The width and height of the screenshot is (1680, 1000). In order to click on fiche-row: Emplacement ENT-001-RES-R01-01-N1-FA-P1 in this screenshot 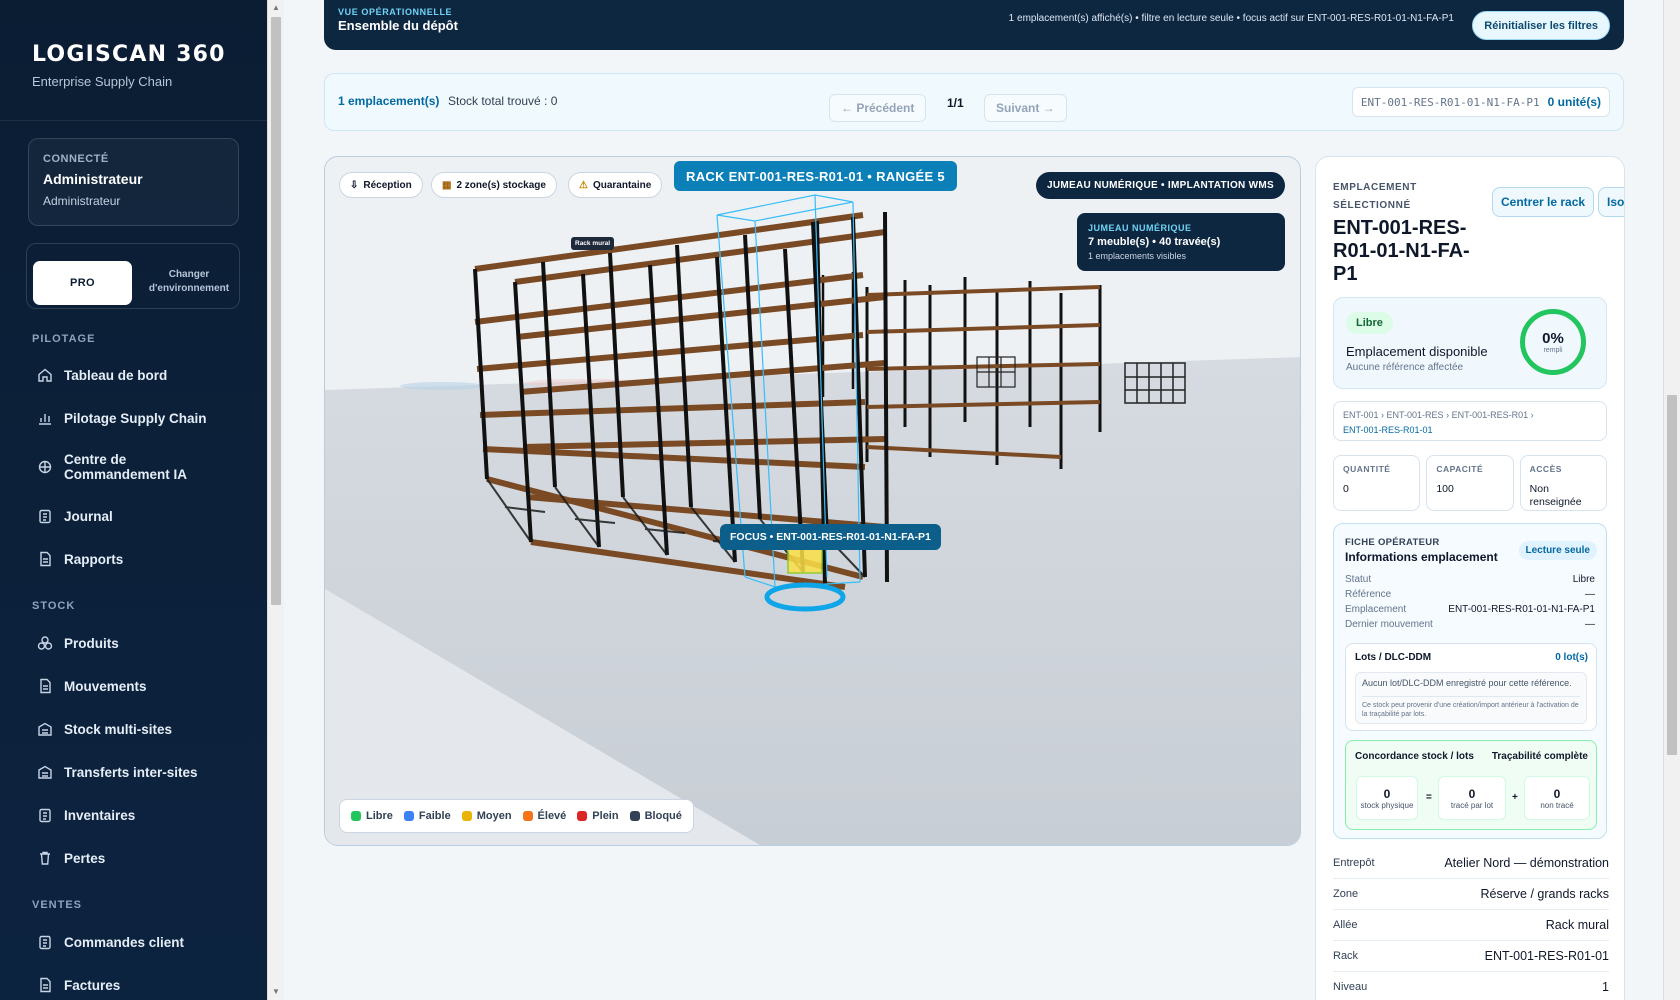, I will do `click(1470, 609)`.